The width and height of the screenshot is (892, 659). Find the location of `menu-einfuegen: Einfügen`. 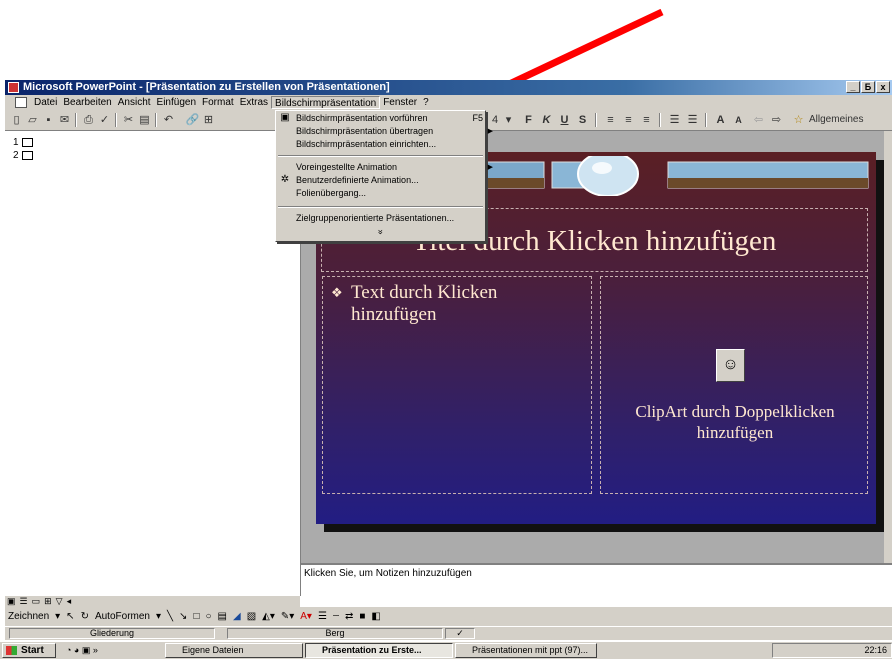

menu-einfuegen: Einfügen is located at coordinates (176, 102).